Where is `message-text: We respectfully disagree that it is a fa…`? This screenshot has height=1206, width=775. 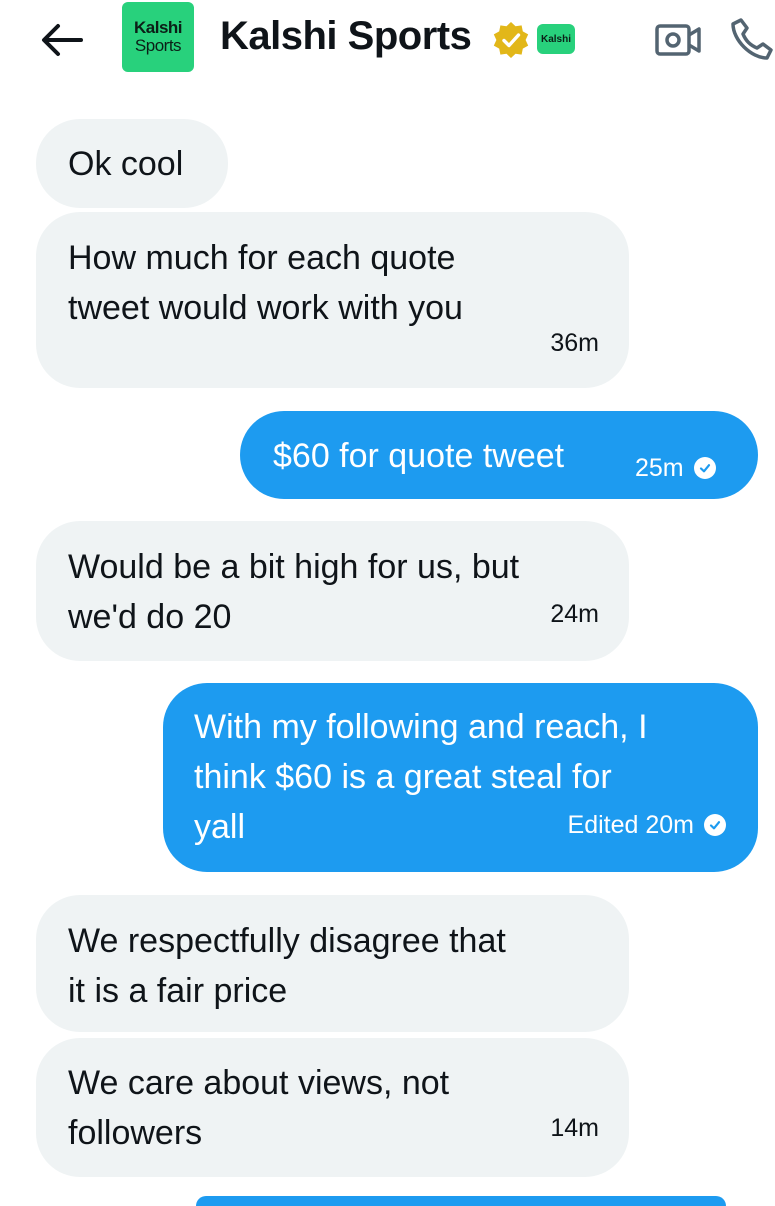 message-text: We respectfully disagree that it is a fa… is located at coordinates (287, 966).